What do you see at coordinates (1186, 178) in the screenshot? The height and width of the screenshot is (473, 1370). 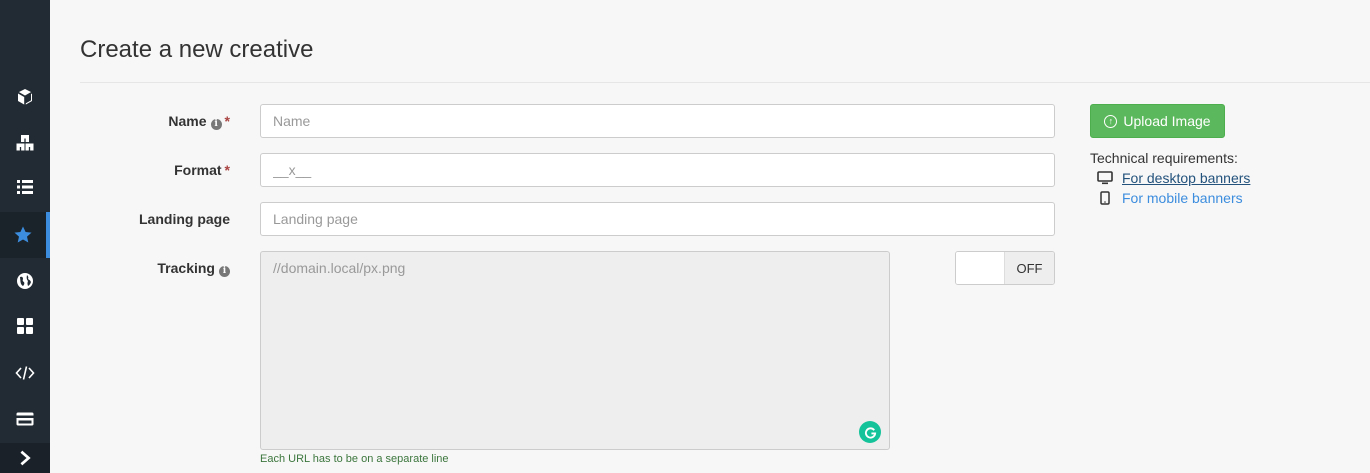 I see `desktop-banners-link: For desktop banners` at bounding box center [1186, 178].